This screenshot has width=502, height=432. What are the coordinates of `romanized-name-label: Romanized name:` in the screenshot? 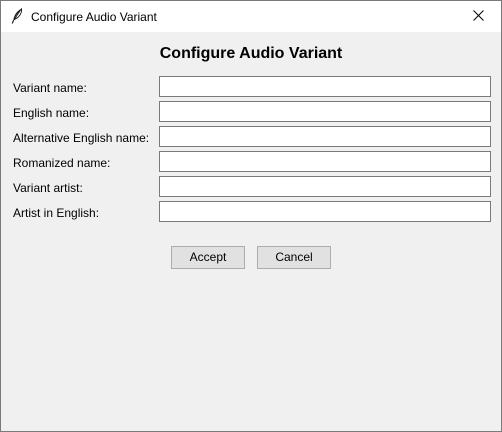 It's located at (62, 163).